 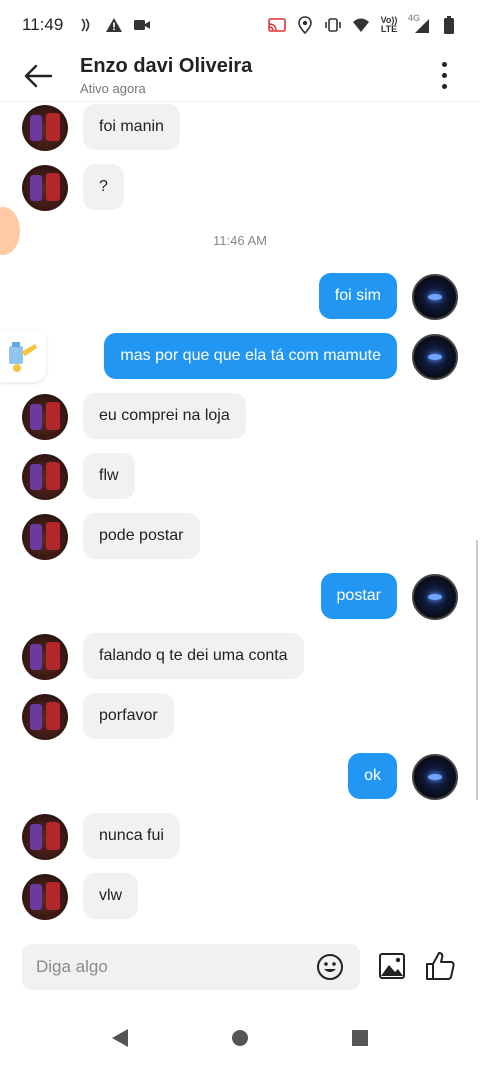 I want to click on message-bubble-incoming: nunca fui, so click(x=131, y=836).